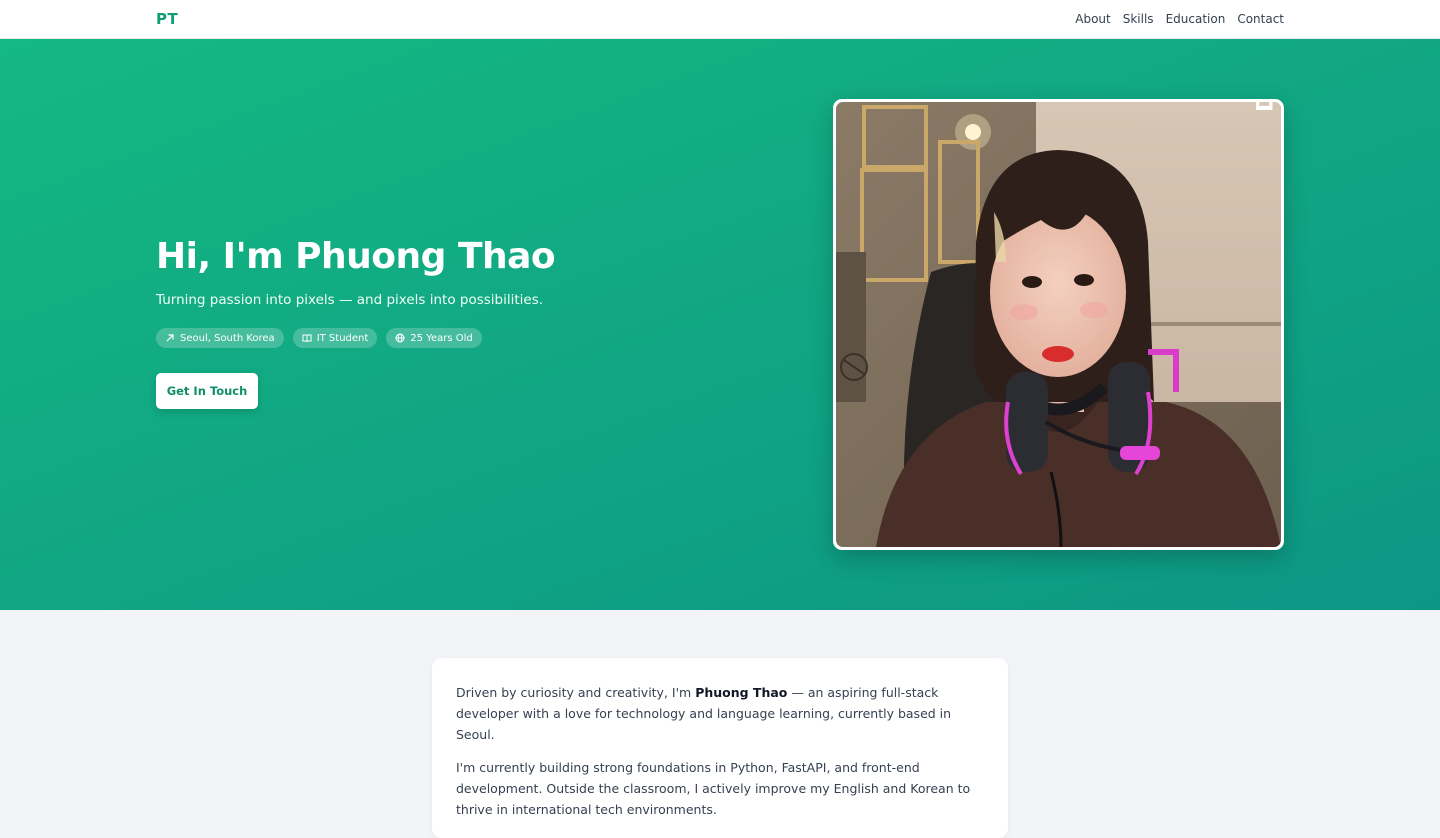  I want to click on about-name: Phuong Thao, so click(741, 692).